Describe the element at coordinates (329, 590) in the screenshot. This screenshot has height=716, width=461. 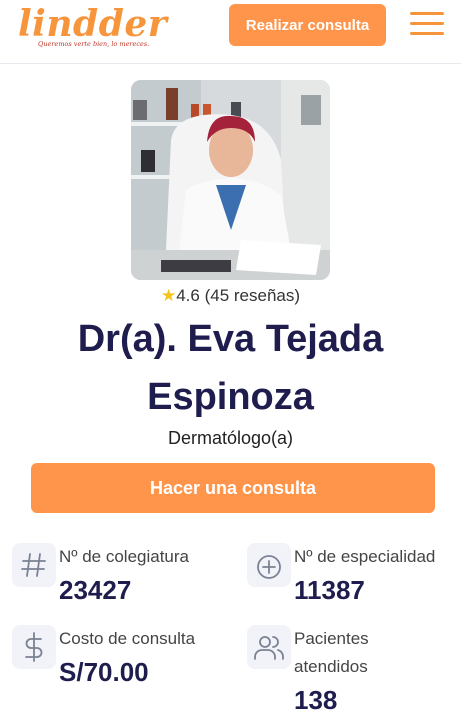
I see `stat-value: 11387` at that location.